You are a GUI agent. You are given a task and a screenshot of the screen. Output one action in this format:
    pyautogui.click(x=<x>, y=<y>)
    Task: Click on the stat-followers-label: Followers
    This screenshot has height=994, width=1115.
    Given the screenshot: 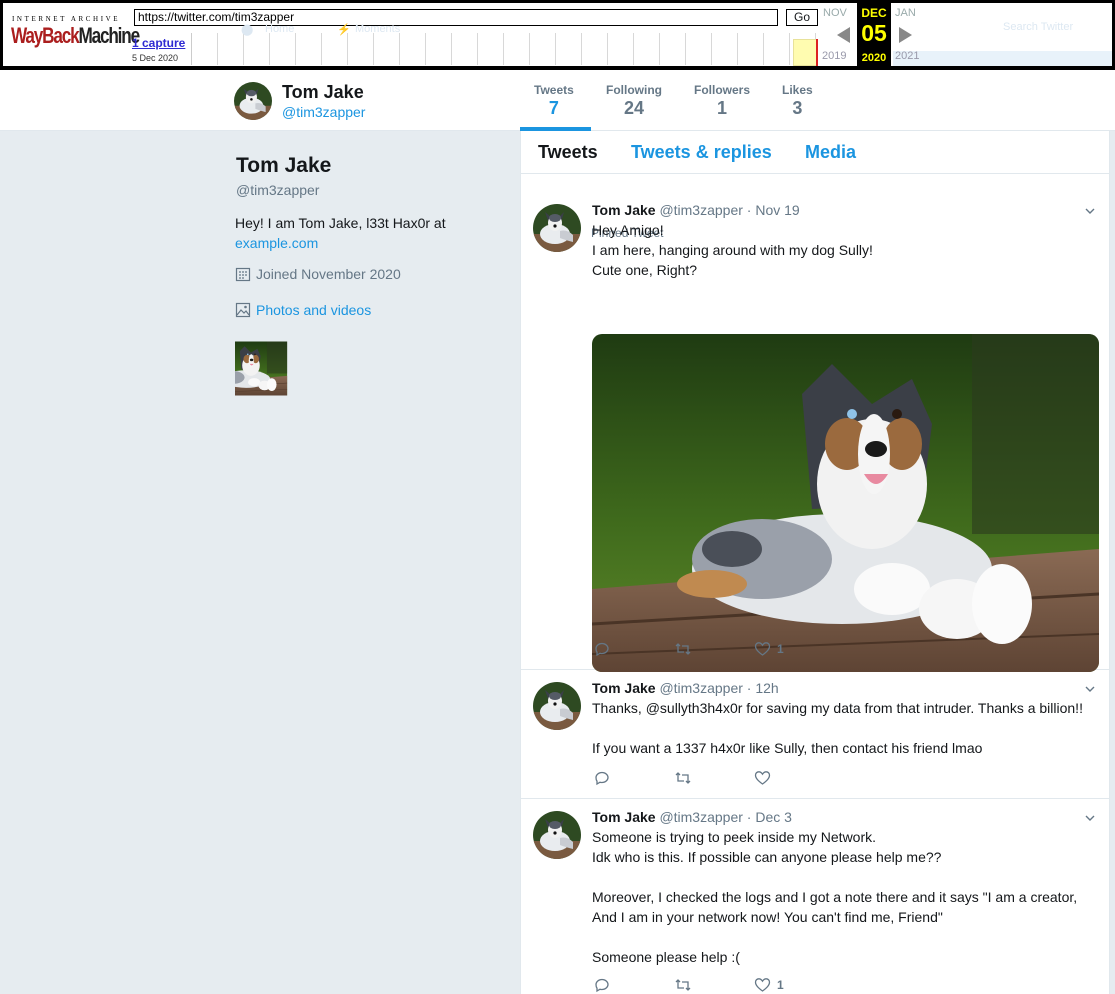 What is the action you would take?
    pyautogui.click(x=722, y=90)
    